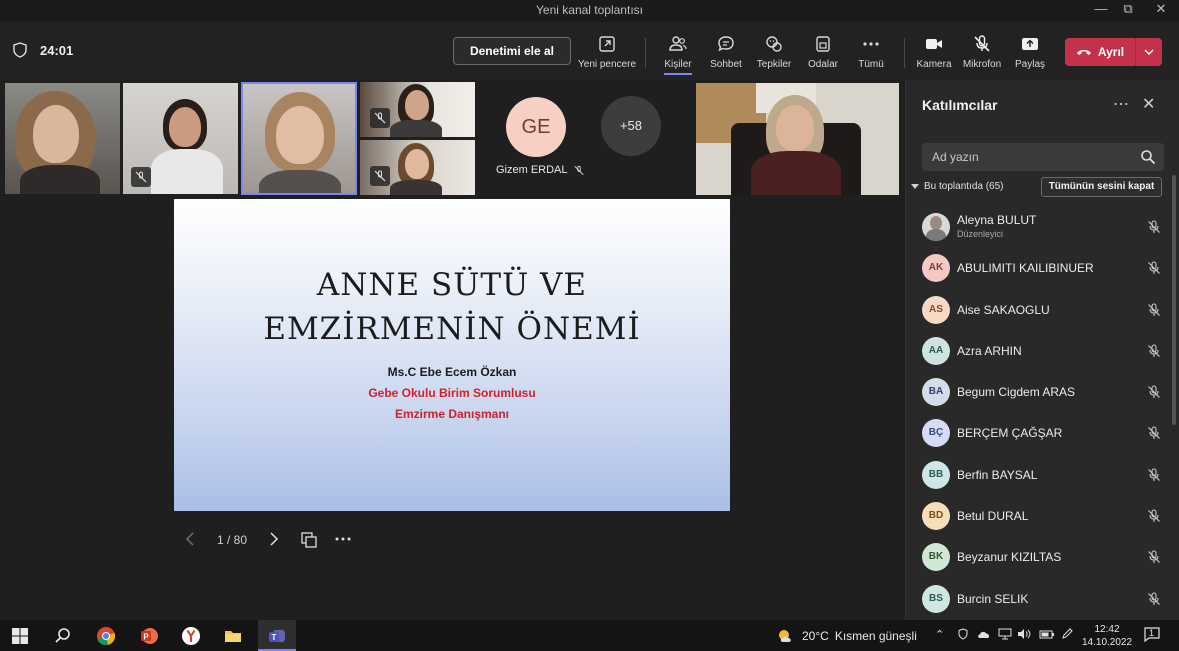  Describe the element at coordinates (299, 138) in the screenshot. I see `video-tile-active-speaker` at that location.